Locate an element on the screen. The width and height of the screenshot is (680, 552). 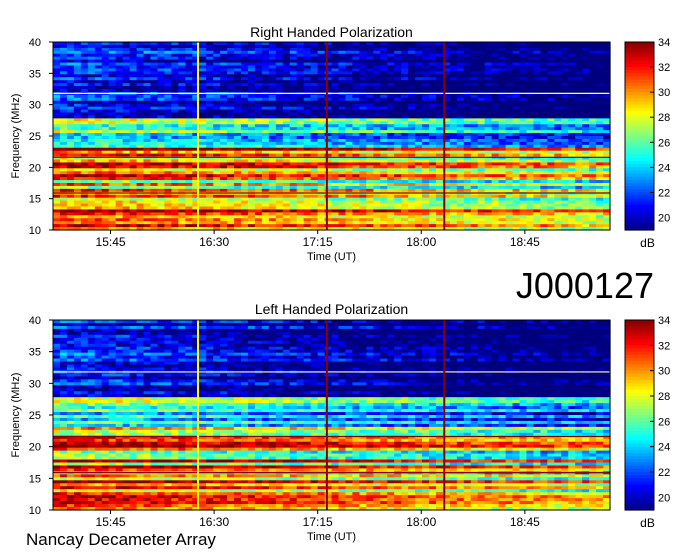
observation-id: J000127 is located at coordinates (585, 285).